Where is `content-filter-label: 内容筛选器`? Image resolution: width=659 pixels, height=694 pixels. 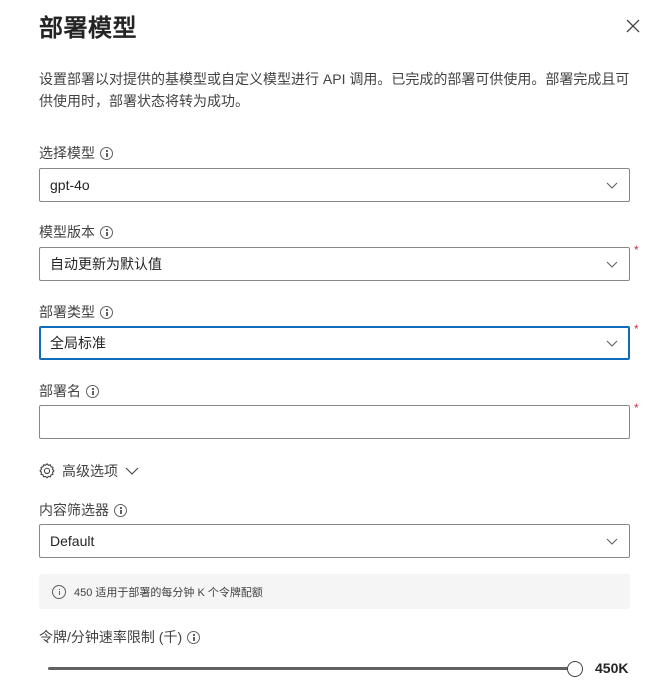 content-filter-label: 内容筛选器 is located at coordinates (83, 510).